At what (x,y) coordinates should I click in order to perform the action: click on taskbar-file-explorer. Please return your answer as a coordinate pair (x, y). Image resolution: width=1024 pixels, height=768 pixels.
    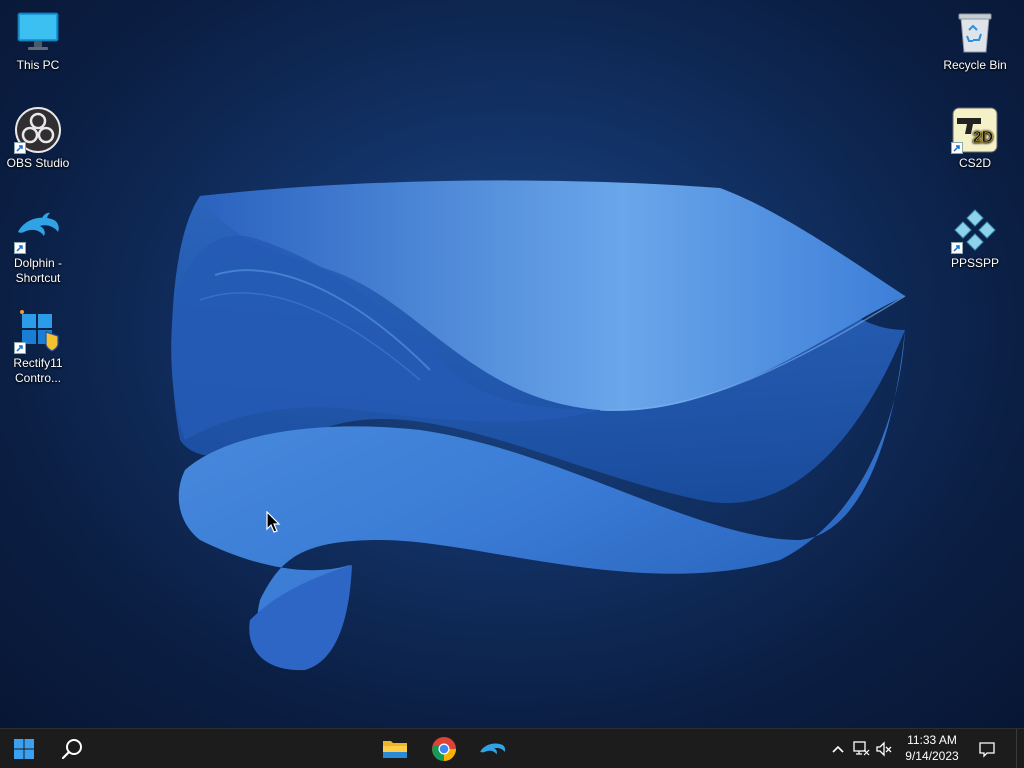
    Looking at the image, I should click on (395, 748).